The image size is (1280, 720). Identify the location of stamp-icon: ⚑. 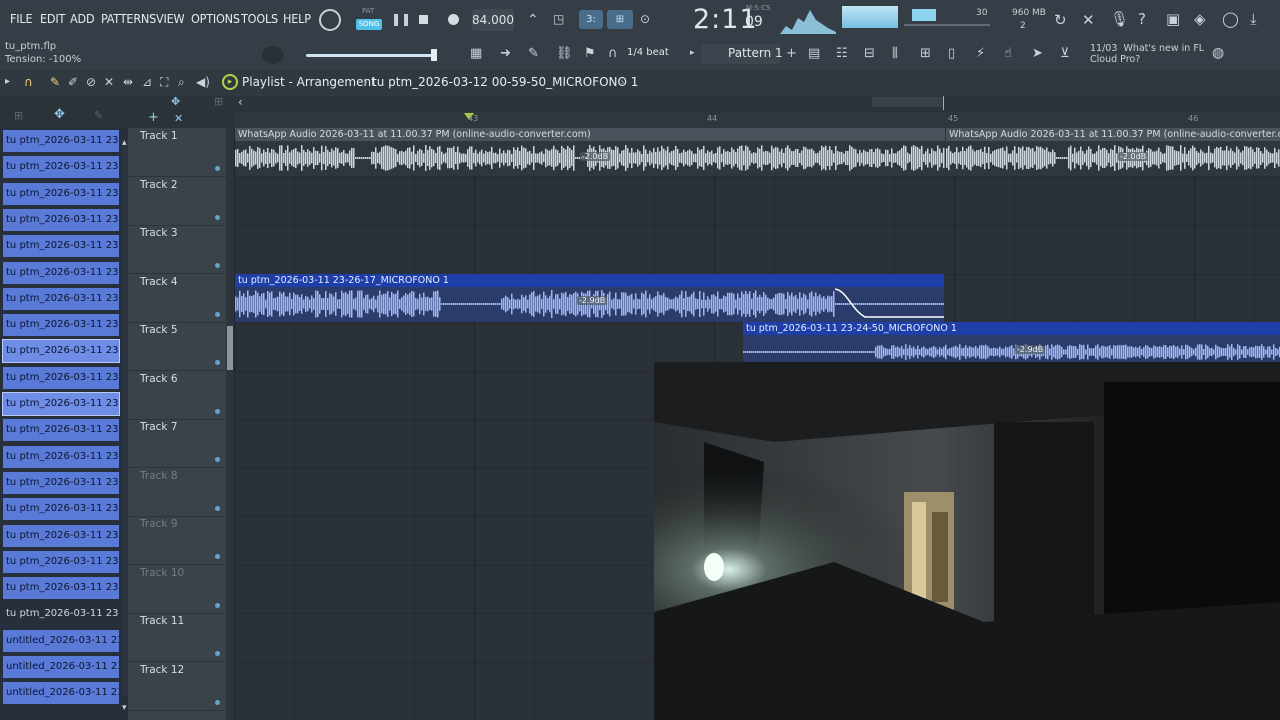
(590, 53).